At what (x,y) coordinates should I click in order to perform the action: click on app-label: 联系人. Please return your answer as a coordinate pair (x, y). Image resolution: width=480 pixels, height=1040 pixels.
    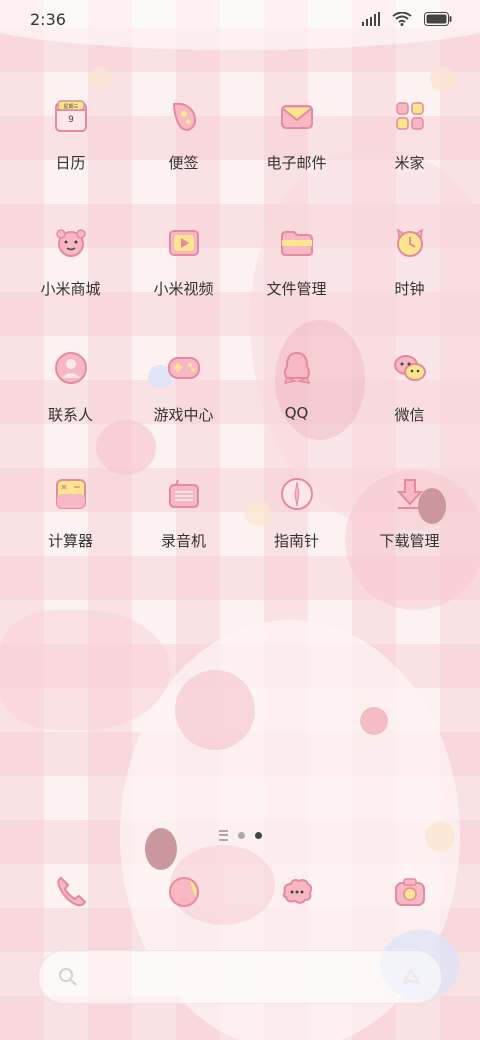
    Looking at the image, I should click on (70, 415).